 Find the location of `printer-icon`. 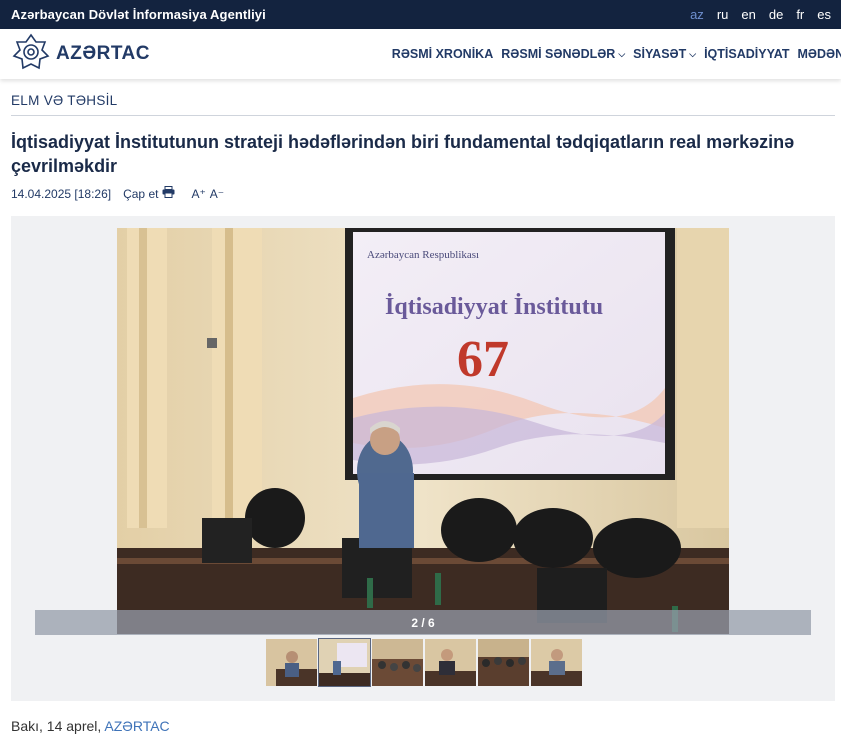

printer-icon is located at coordinates (168, 193).